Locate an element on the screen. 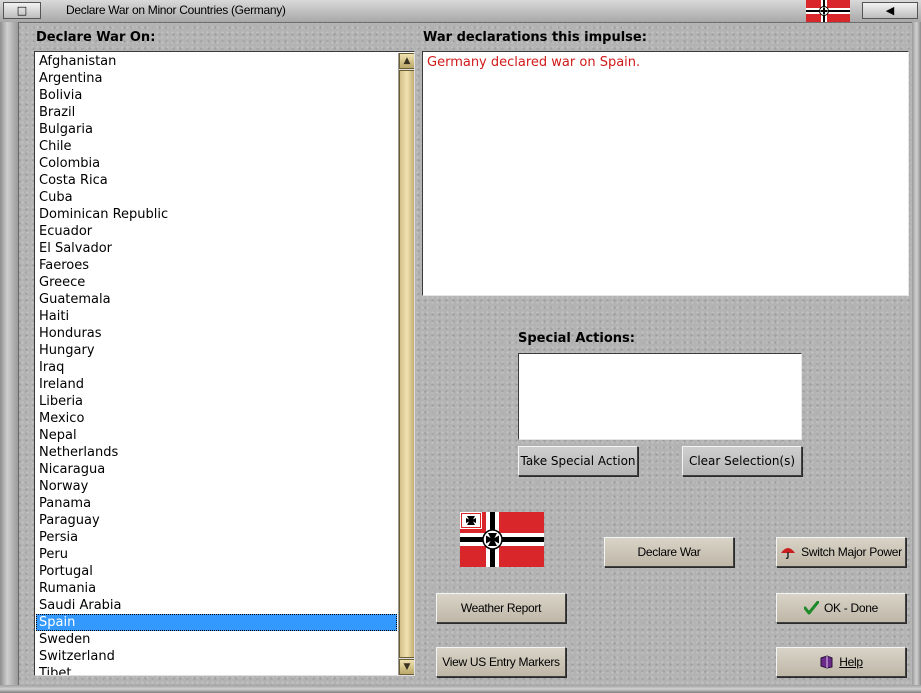  minimize-icon: ◀ is located at coordinates (890, 10).